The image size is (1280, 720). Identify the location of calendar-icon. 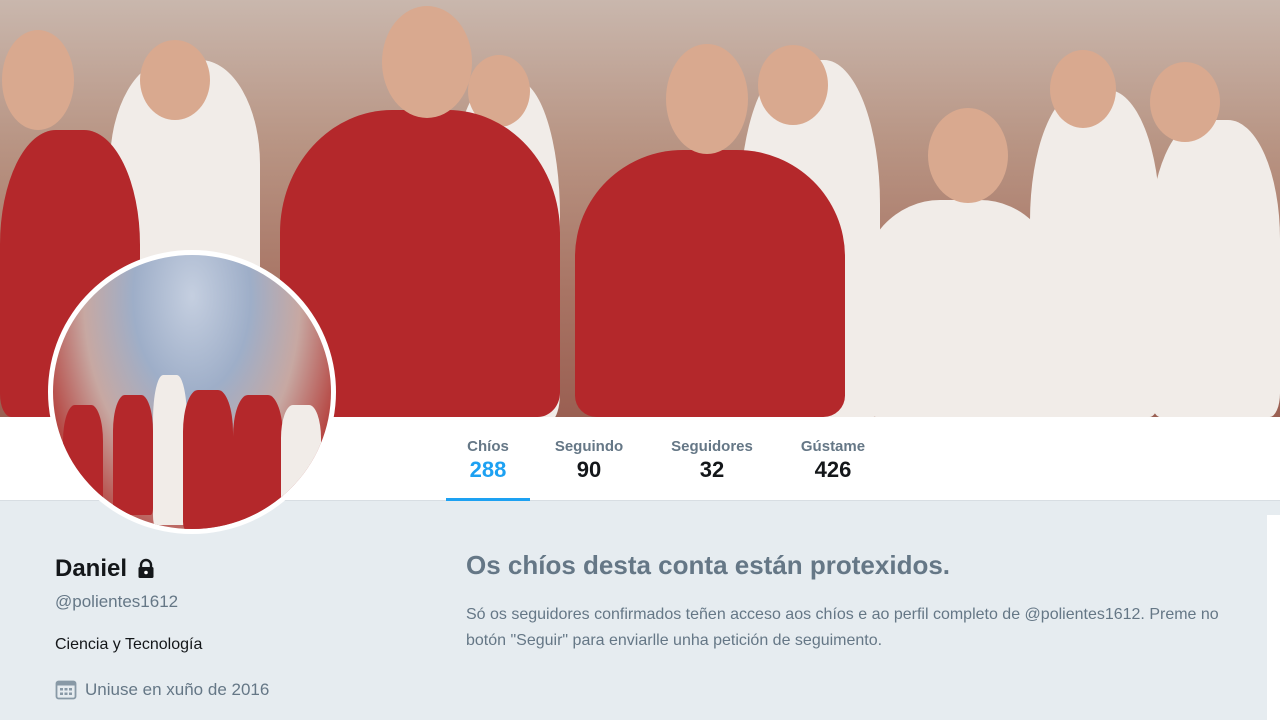
(66, 690).